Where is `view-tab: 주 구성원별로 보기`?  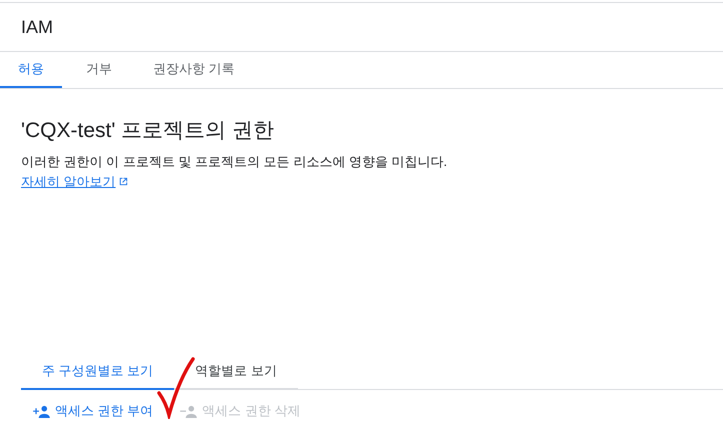 view-tab: 주 구성원별로 보기 is located at coordinates (97, 372).